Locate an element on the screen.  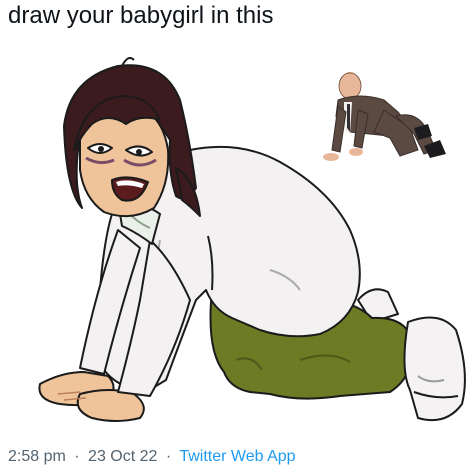
tweet-metadata: 2:58 pm · 23 Oct 22 · Twitter Web App is located at coordinates (152, 457).